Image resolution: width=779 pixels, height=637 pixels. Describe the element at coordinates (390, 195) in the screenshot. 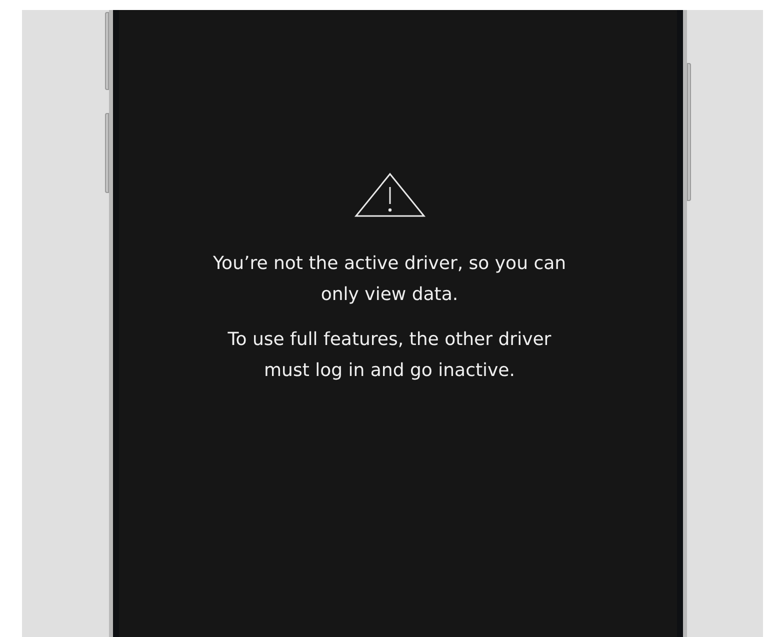

I see `warning-icon` at that location.